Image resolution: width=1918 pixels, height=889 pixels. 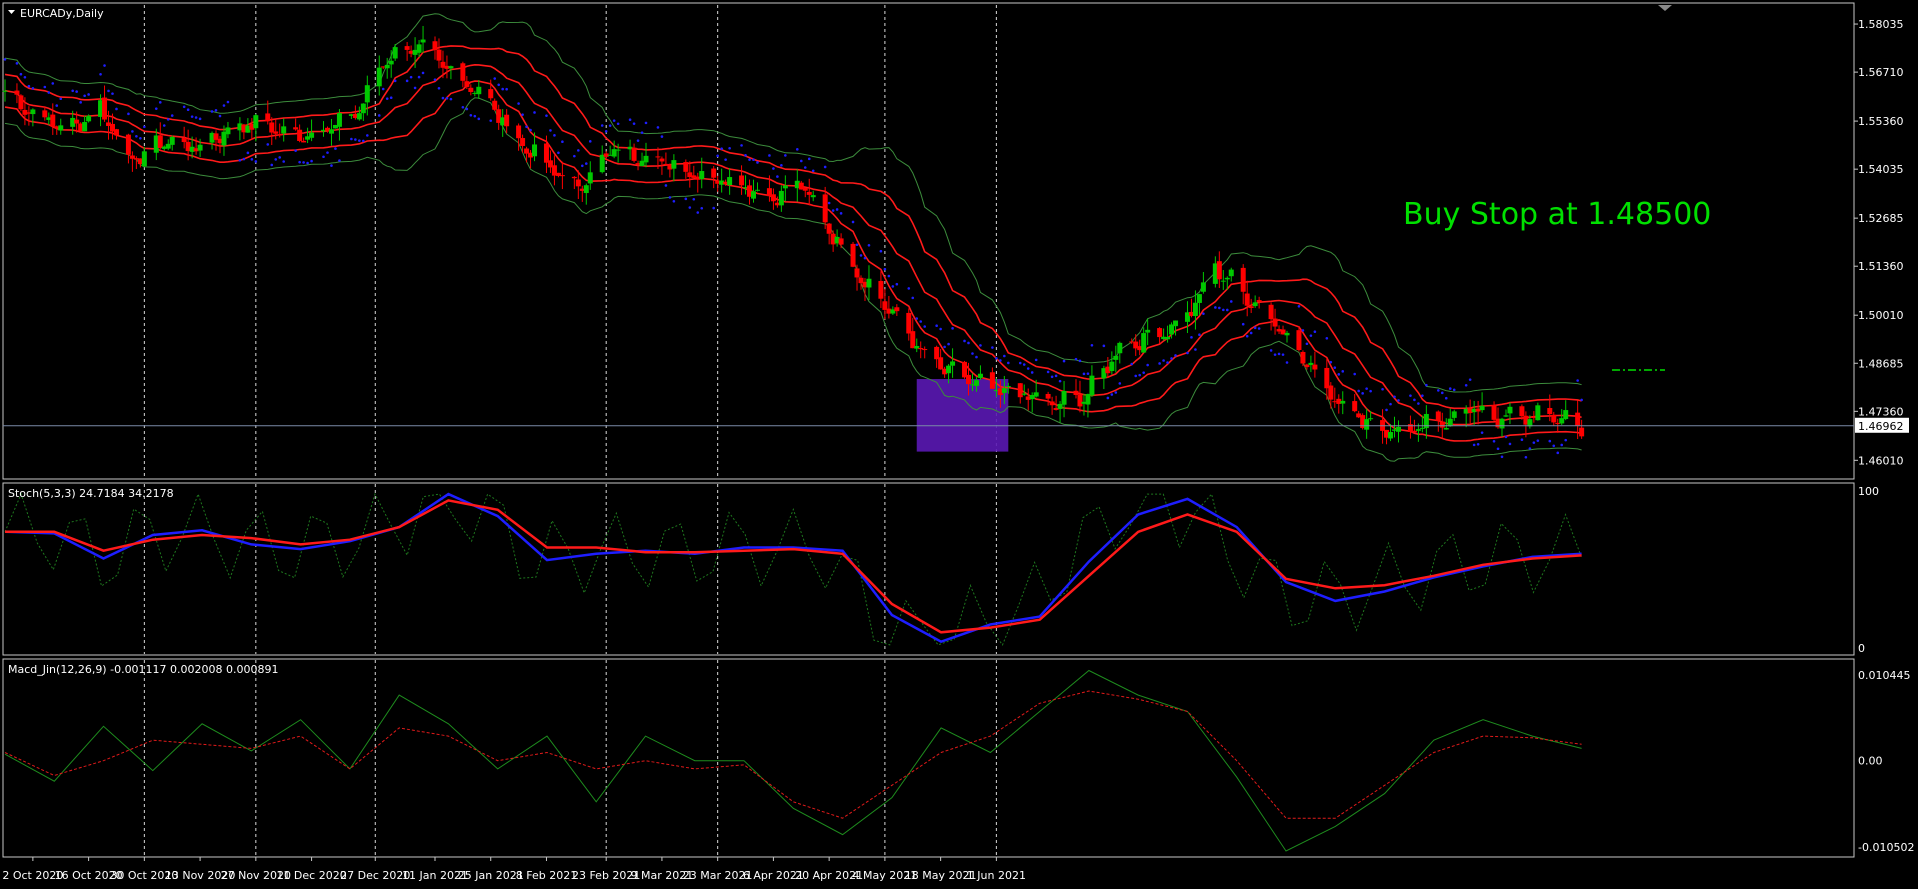 I want to click on macd-tick-label: 0.00, so click(x=1870, y=761).